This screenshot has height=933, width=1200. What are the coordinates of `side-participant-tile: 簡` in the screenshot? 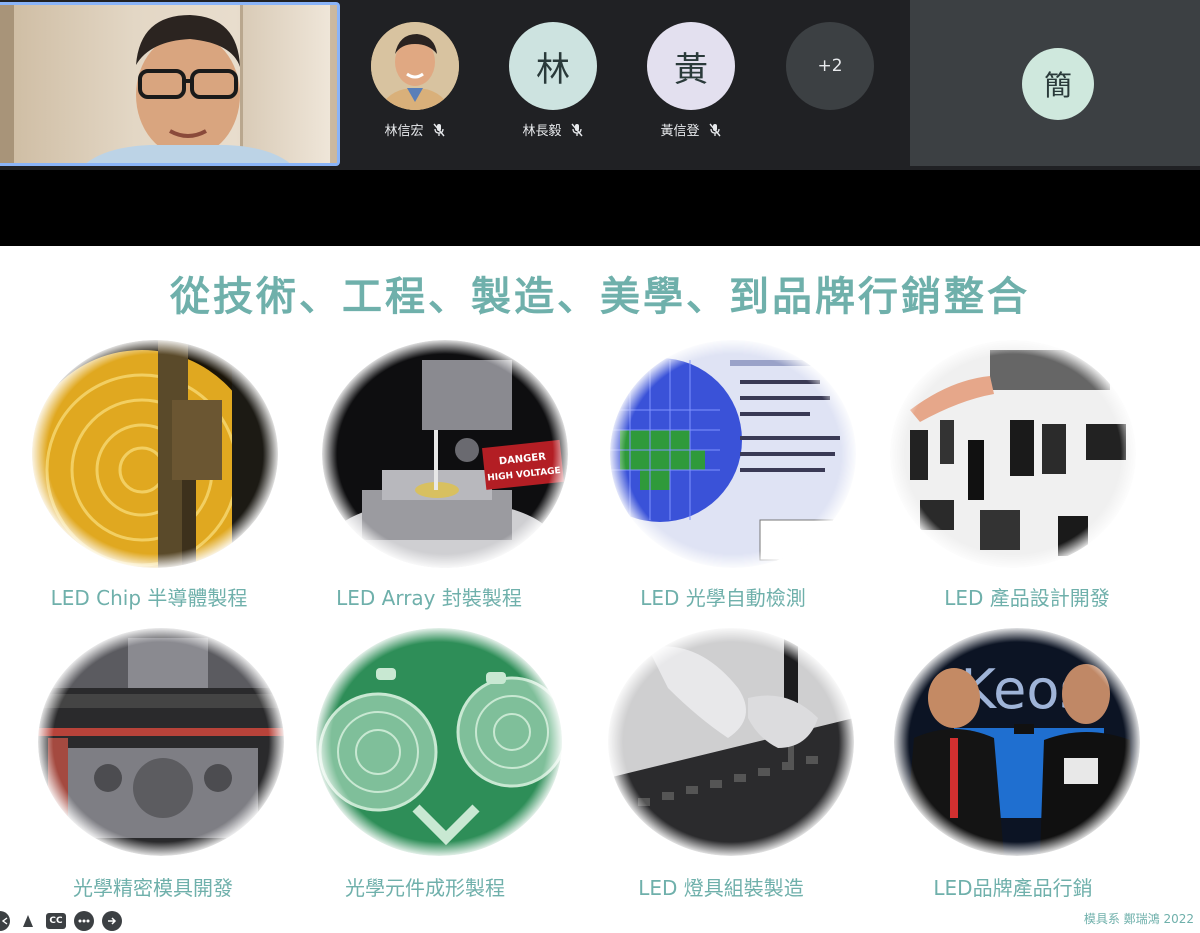 It's located at (1055, 83).